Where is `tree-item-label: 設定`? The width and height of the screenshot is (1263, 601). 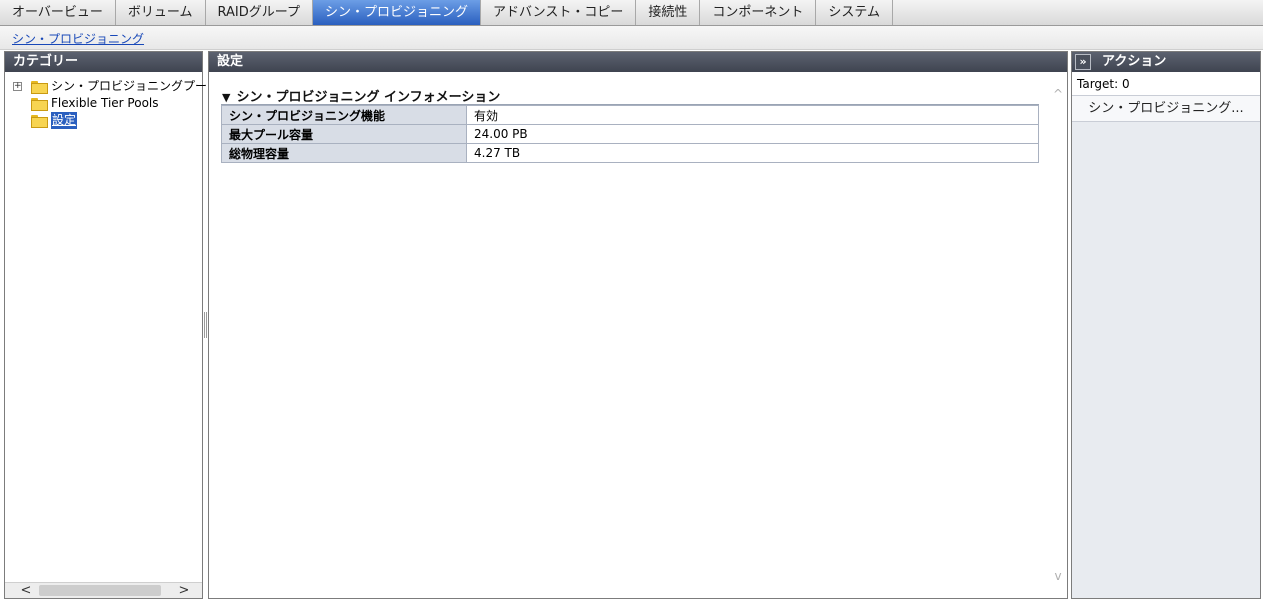
tree-item-label: 設定 is located at coordinates (64, 120).